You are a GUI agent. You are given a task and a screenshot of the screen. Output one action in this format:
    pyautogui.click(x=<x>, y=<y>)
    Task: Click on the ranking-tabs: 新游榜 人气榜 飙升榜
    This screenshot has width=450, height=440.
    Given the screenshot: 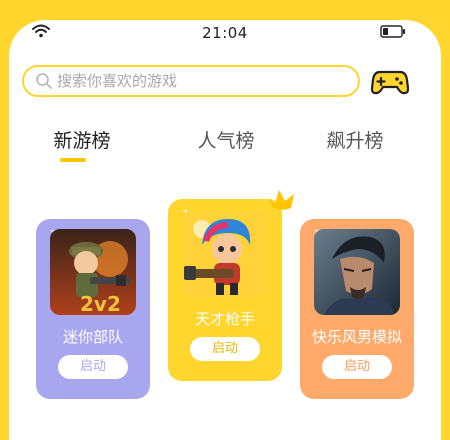 What is the action you would take?
    pyautogui.click(x=225, y=146)
    